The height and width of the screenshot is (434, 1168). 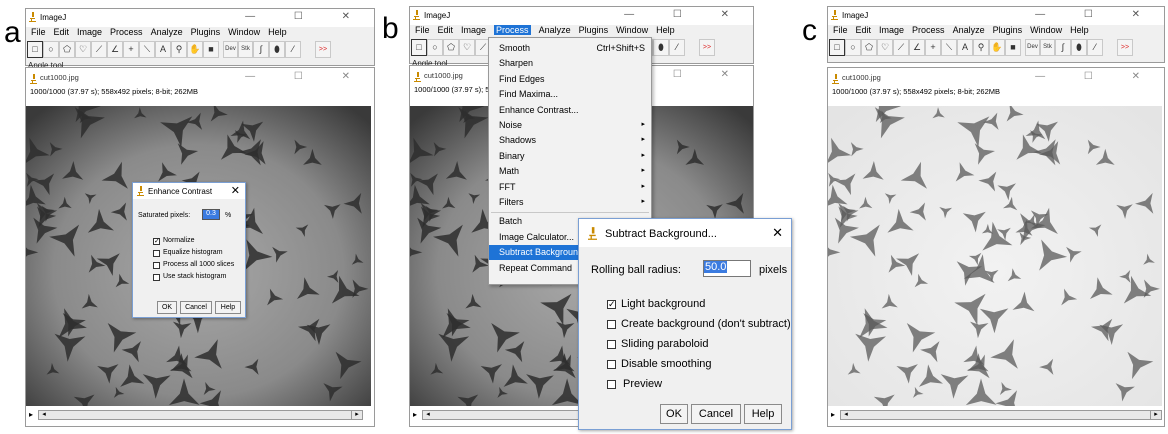 What do you see at coordinates (570, 140) in the screenshot?
I see `process-menu-item: Shadows ▸` at bounding box center [570, 140].